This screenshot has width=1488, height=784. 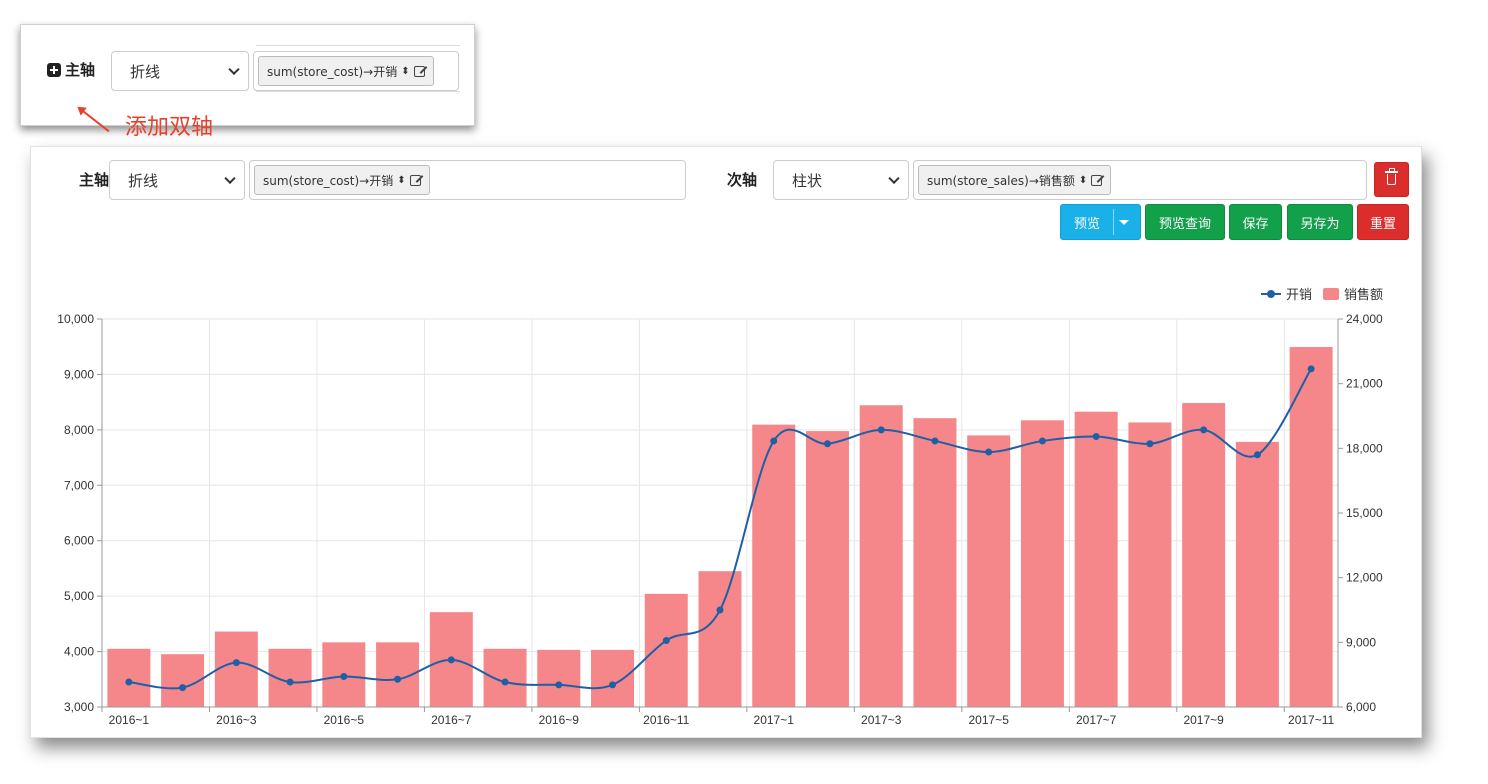 I want to click on legend-label-cost: 开销, so click(x=1299, y=294).